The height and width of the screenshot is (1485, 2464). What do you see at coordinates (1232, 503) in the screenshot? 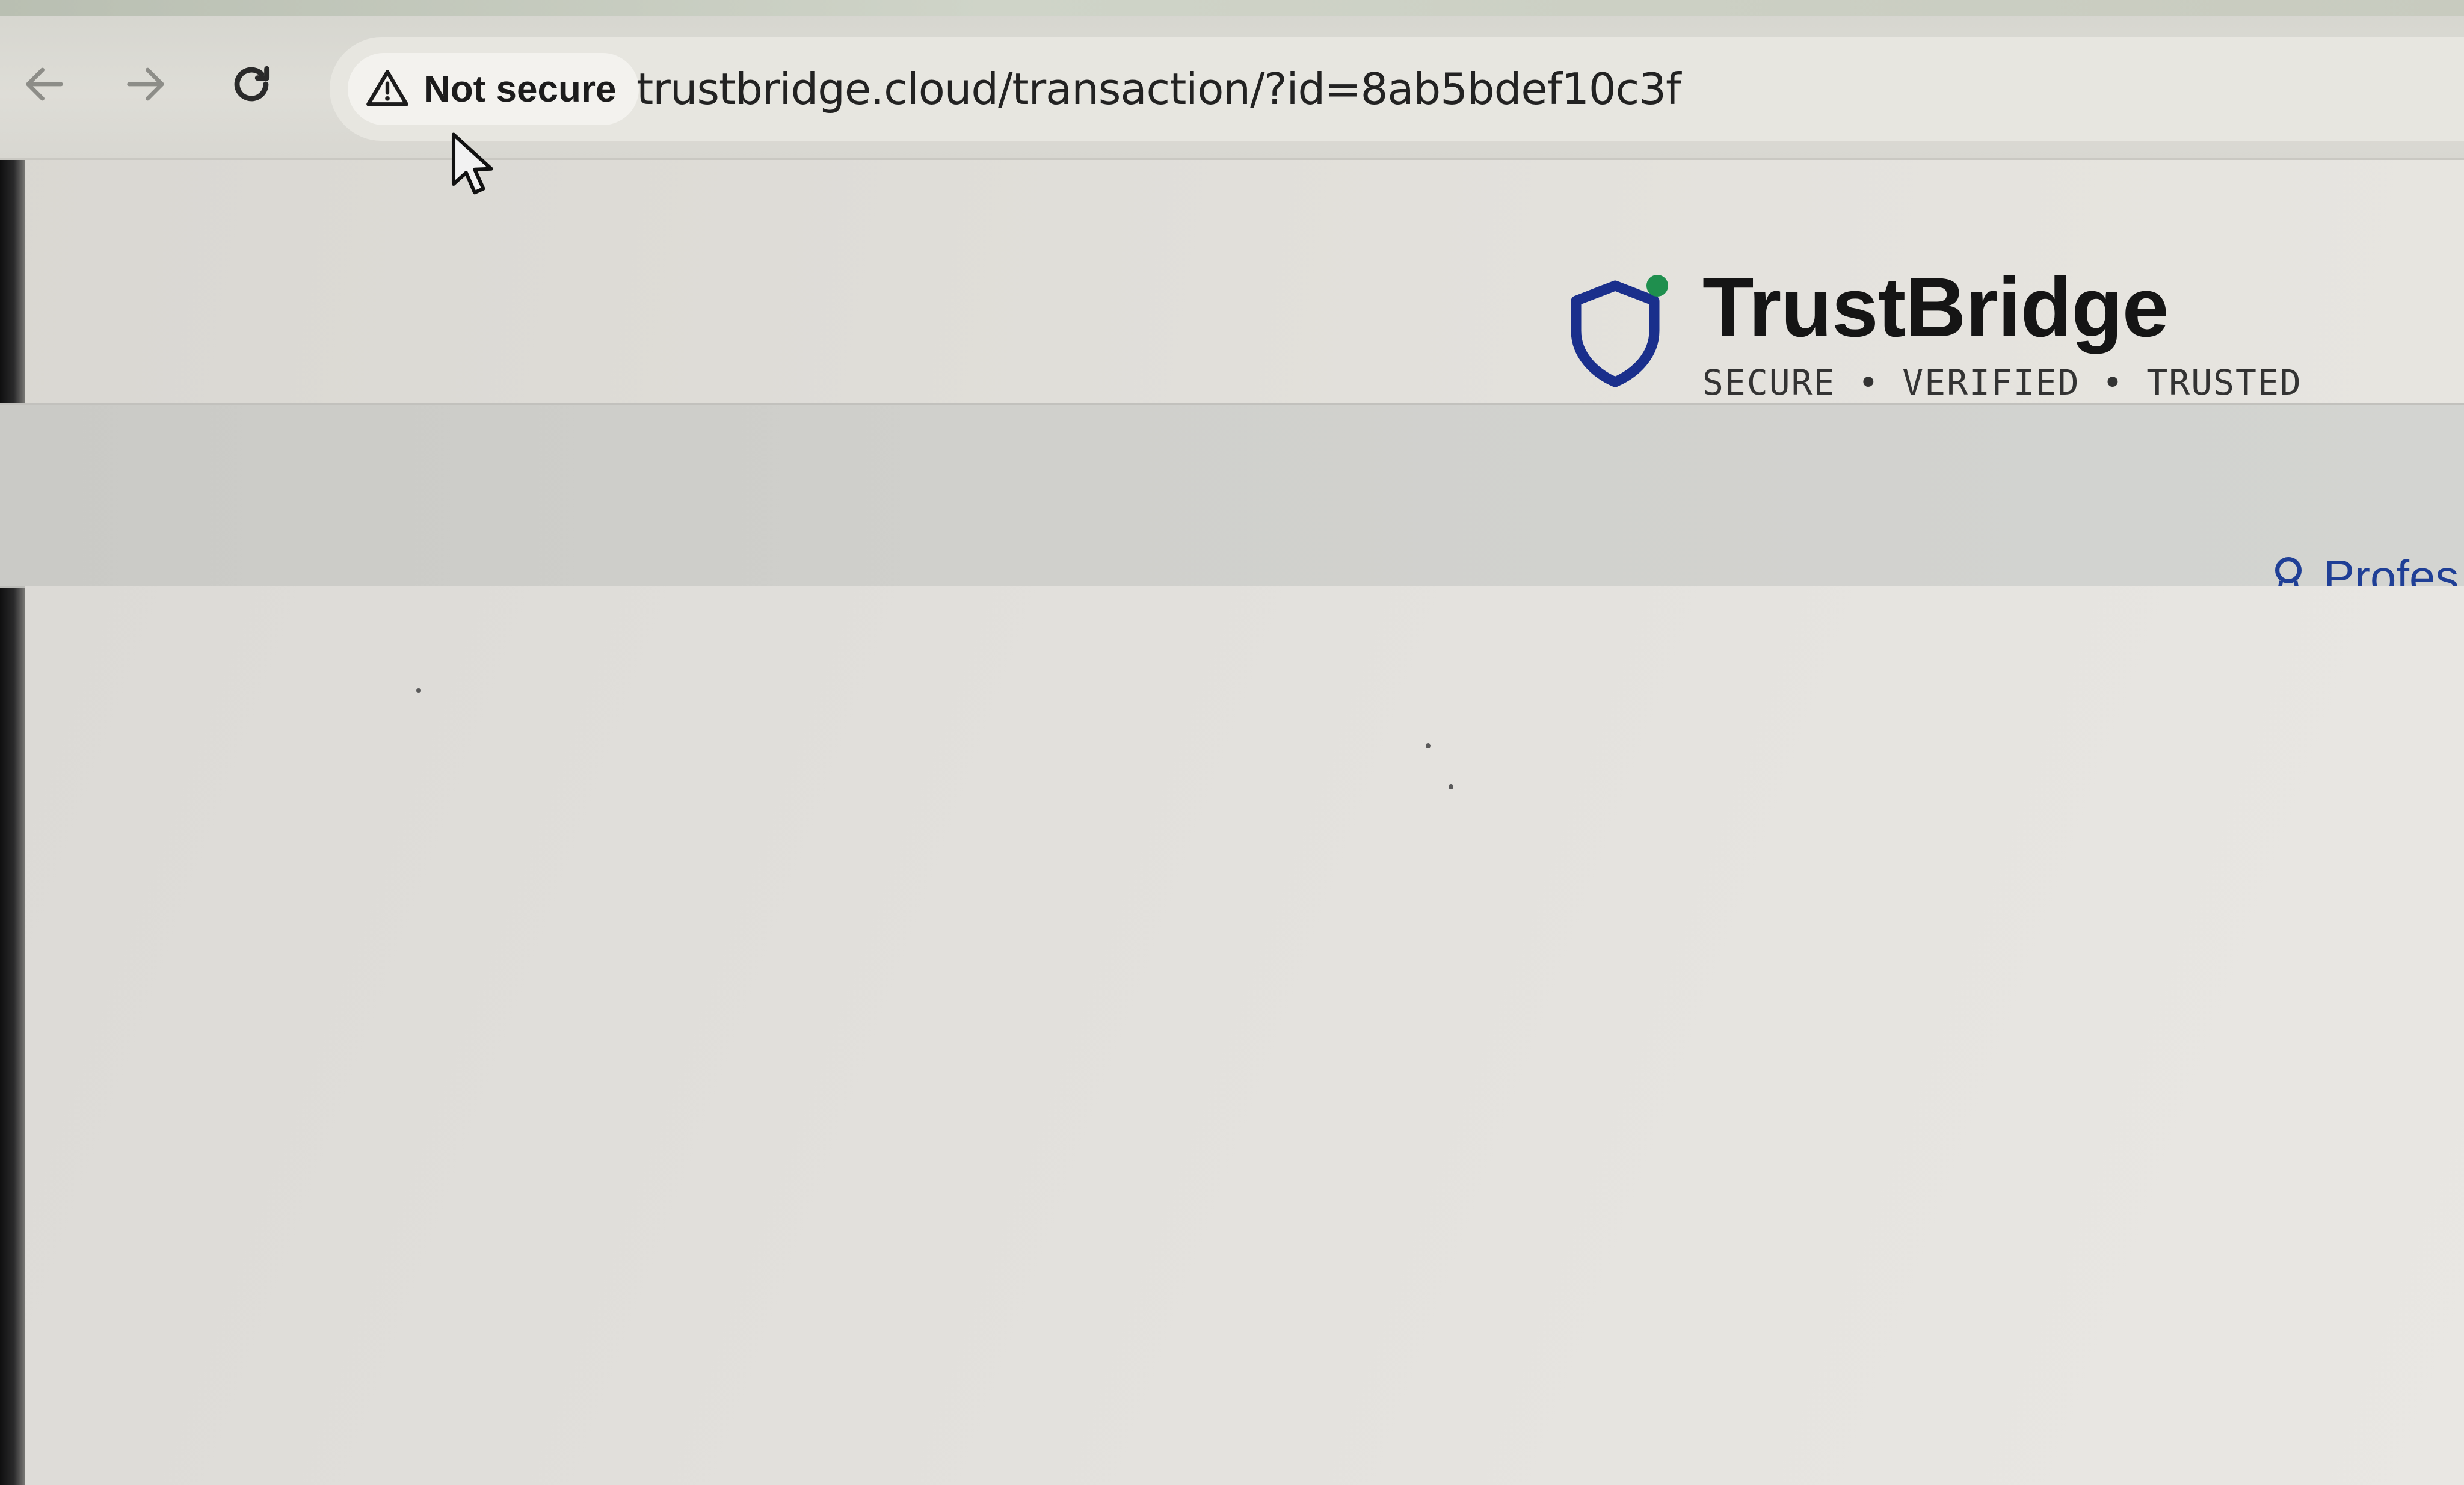
I see `nav-bar: Profes` at bounding box center [1232, 503].